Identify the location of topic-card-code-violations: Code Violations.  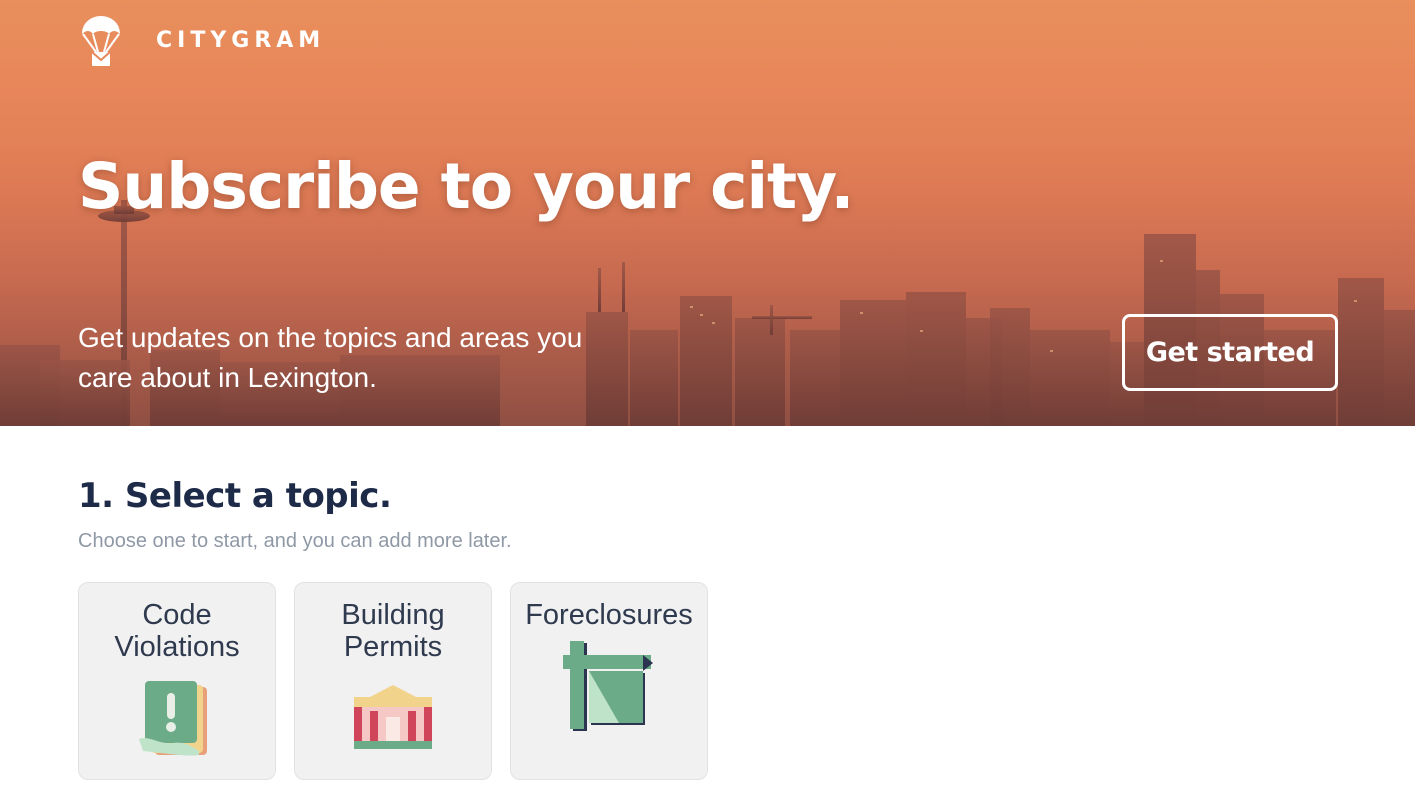
(177, 681).